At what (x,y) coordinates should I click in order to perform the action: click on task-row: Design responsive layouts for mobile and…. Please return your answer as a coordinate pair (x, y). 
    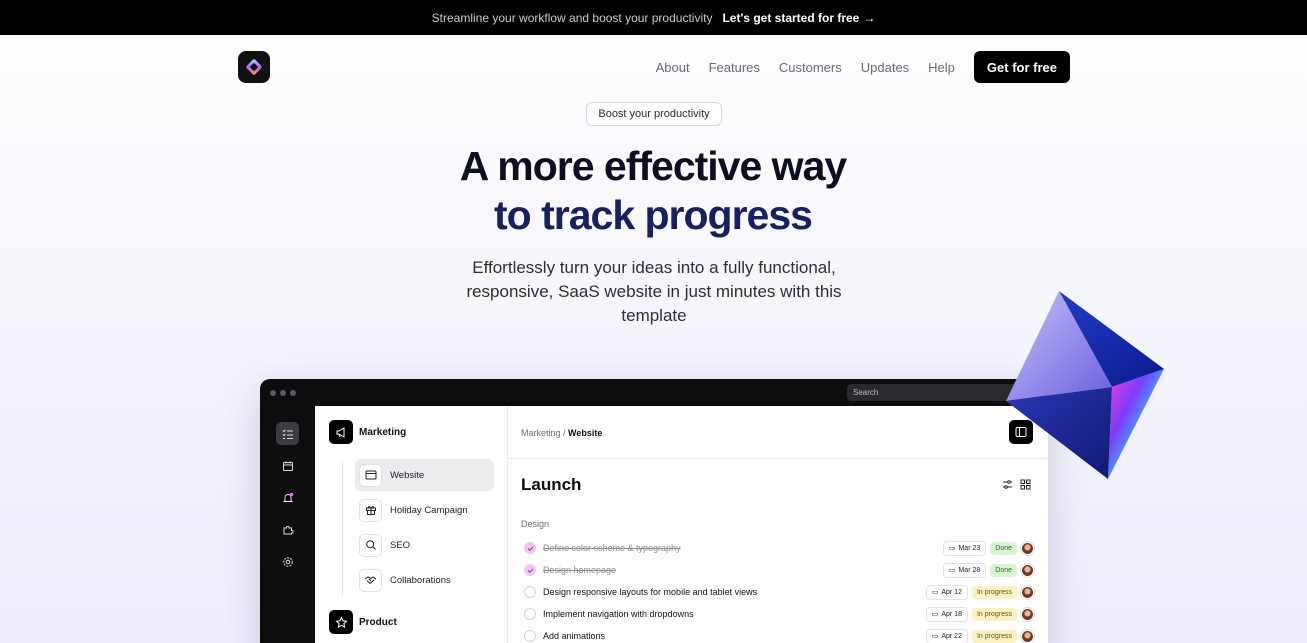
    Looking at the image, I should click on (779, 592).